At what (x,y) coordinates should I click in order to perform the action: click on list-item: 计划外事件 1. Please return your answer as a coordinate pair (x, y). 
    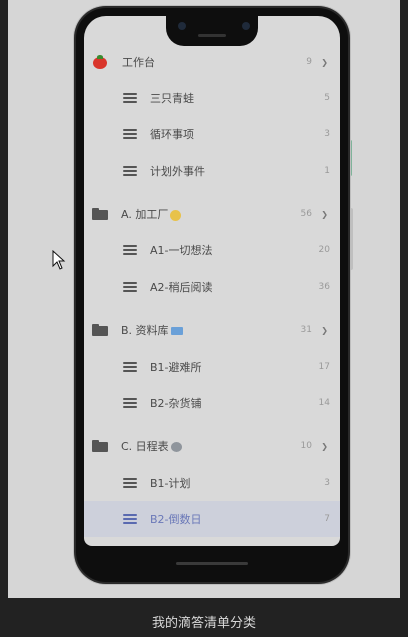
    Looking at the image, I should click on (212, 171).